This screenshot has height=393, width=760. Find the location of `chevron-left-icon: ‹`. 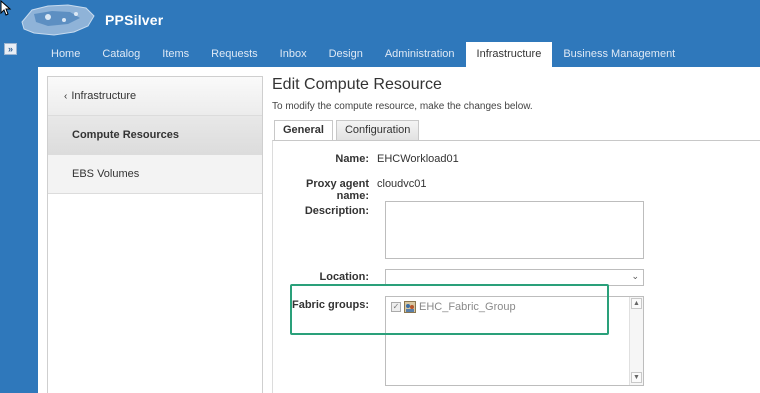

chevron-left-icon: ‹ is located at coordinates (66, 96).